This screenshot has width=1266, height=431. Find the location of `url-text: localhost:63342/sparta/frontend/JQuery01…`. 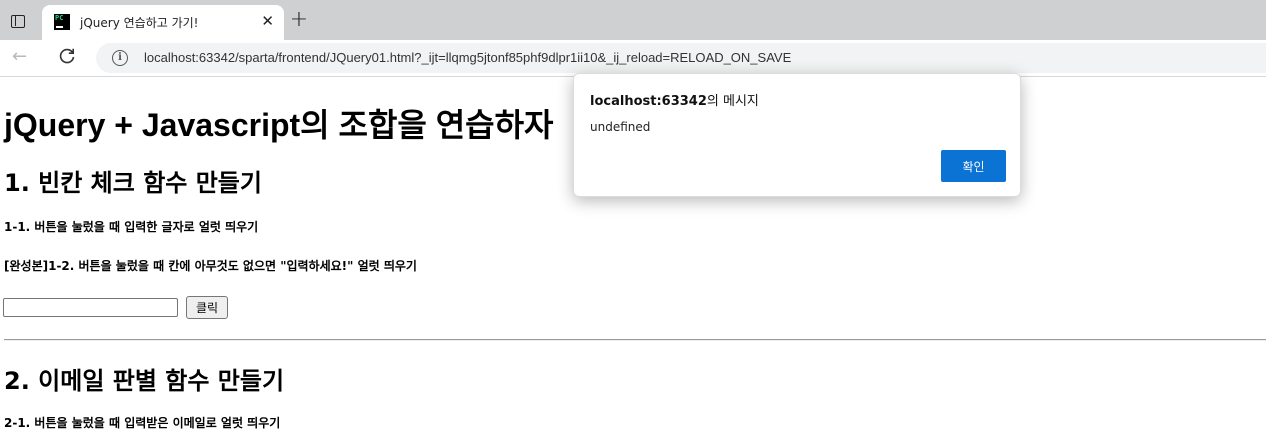

url-text: localhost:63342/sparta/frontend/JQuery01… is located at coordinates (467, 57).